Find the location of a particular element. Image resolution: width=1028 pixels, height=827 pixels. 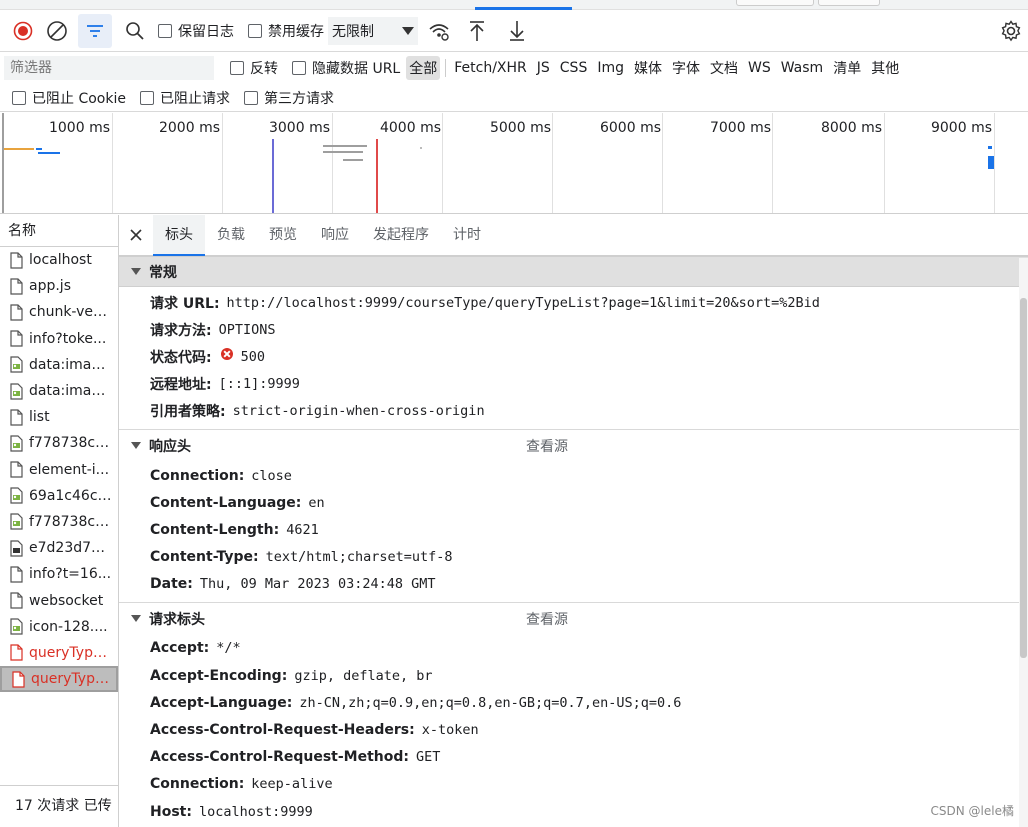

record-button is located at coordinates (23, 31).